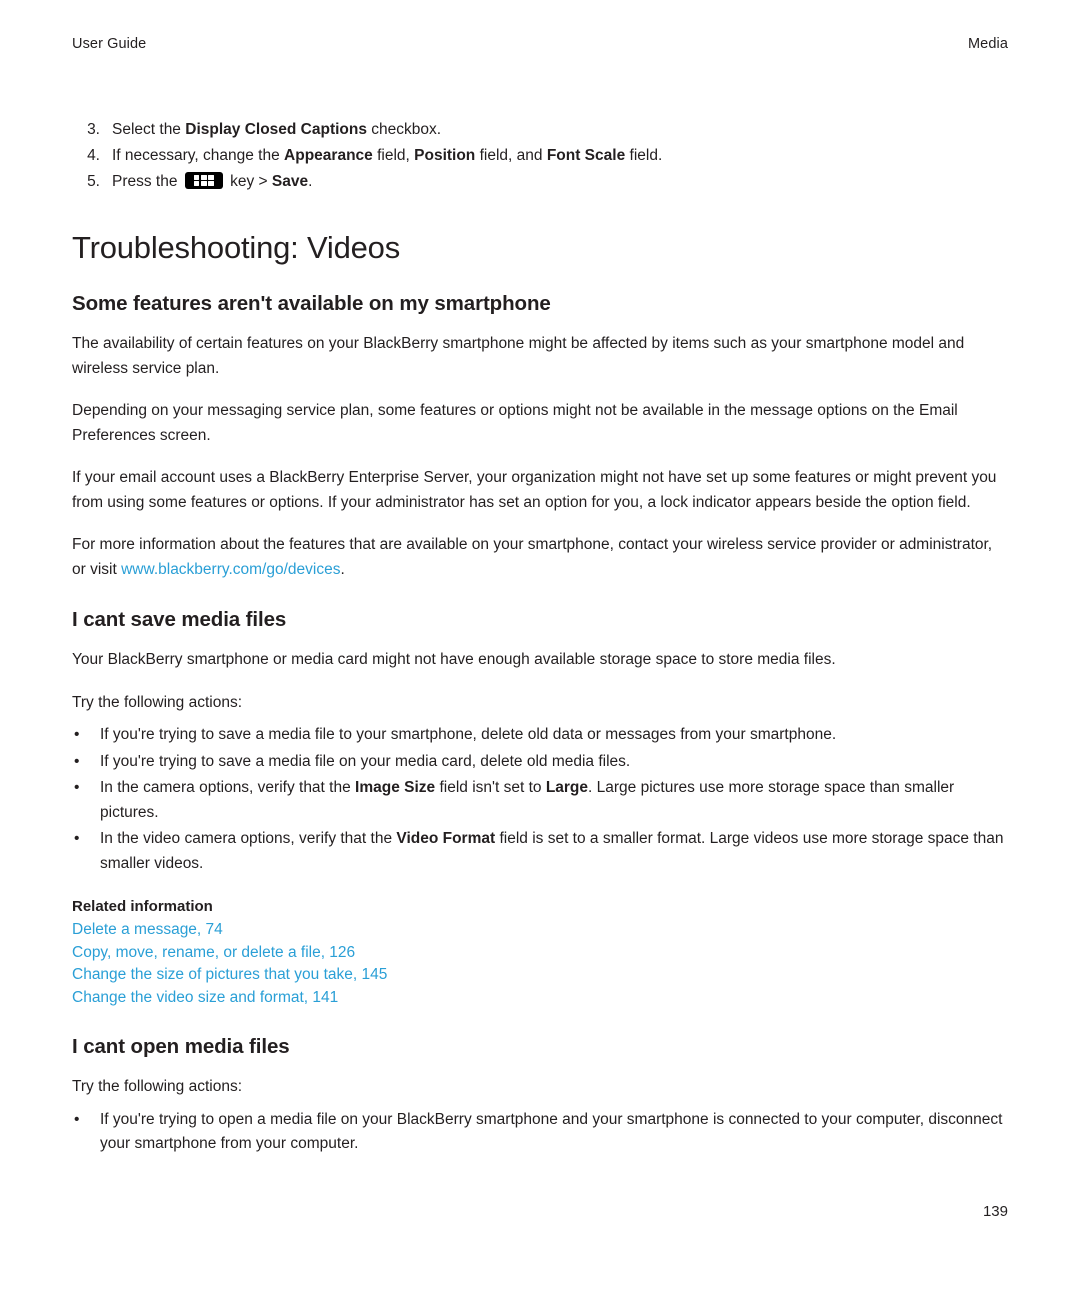  I want to click on body-text: If necessary, change the, so click(198, 155).